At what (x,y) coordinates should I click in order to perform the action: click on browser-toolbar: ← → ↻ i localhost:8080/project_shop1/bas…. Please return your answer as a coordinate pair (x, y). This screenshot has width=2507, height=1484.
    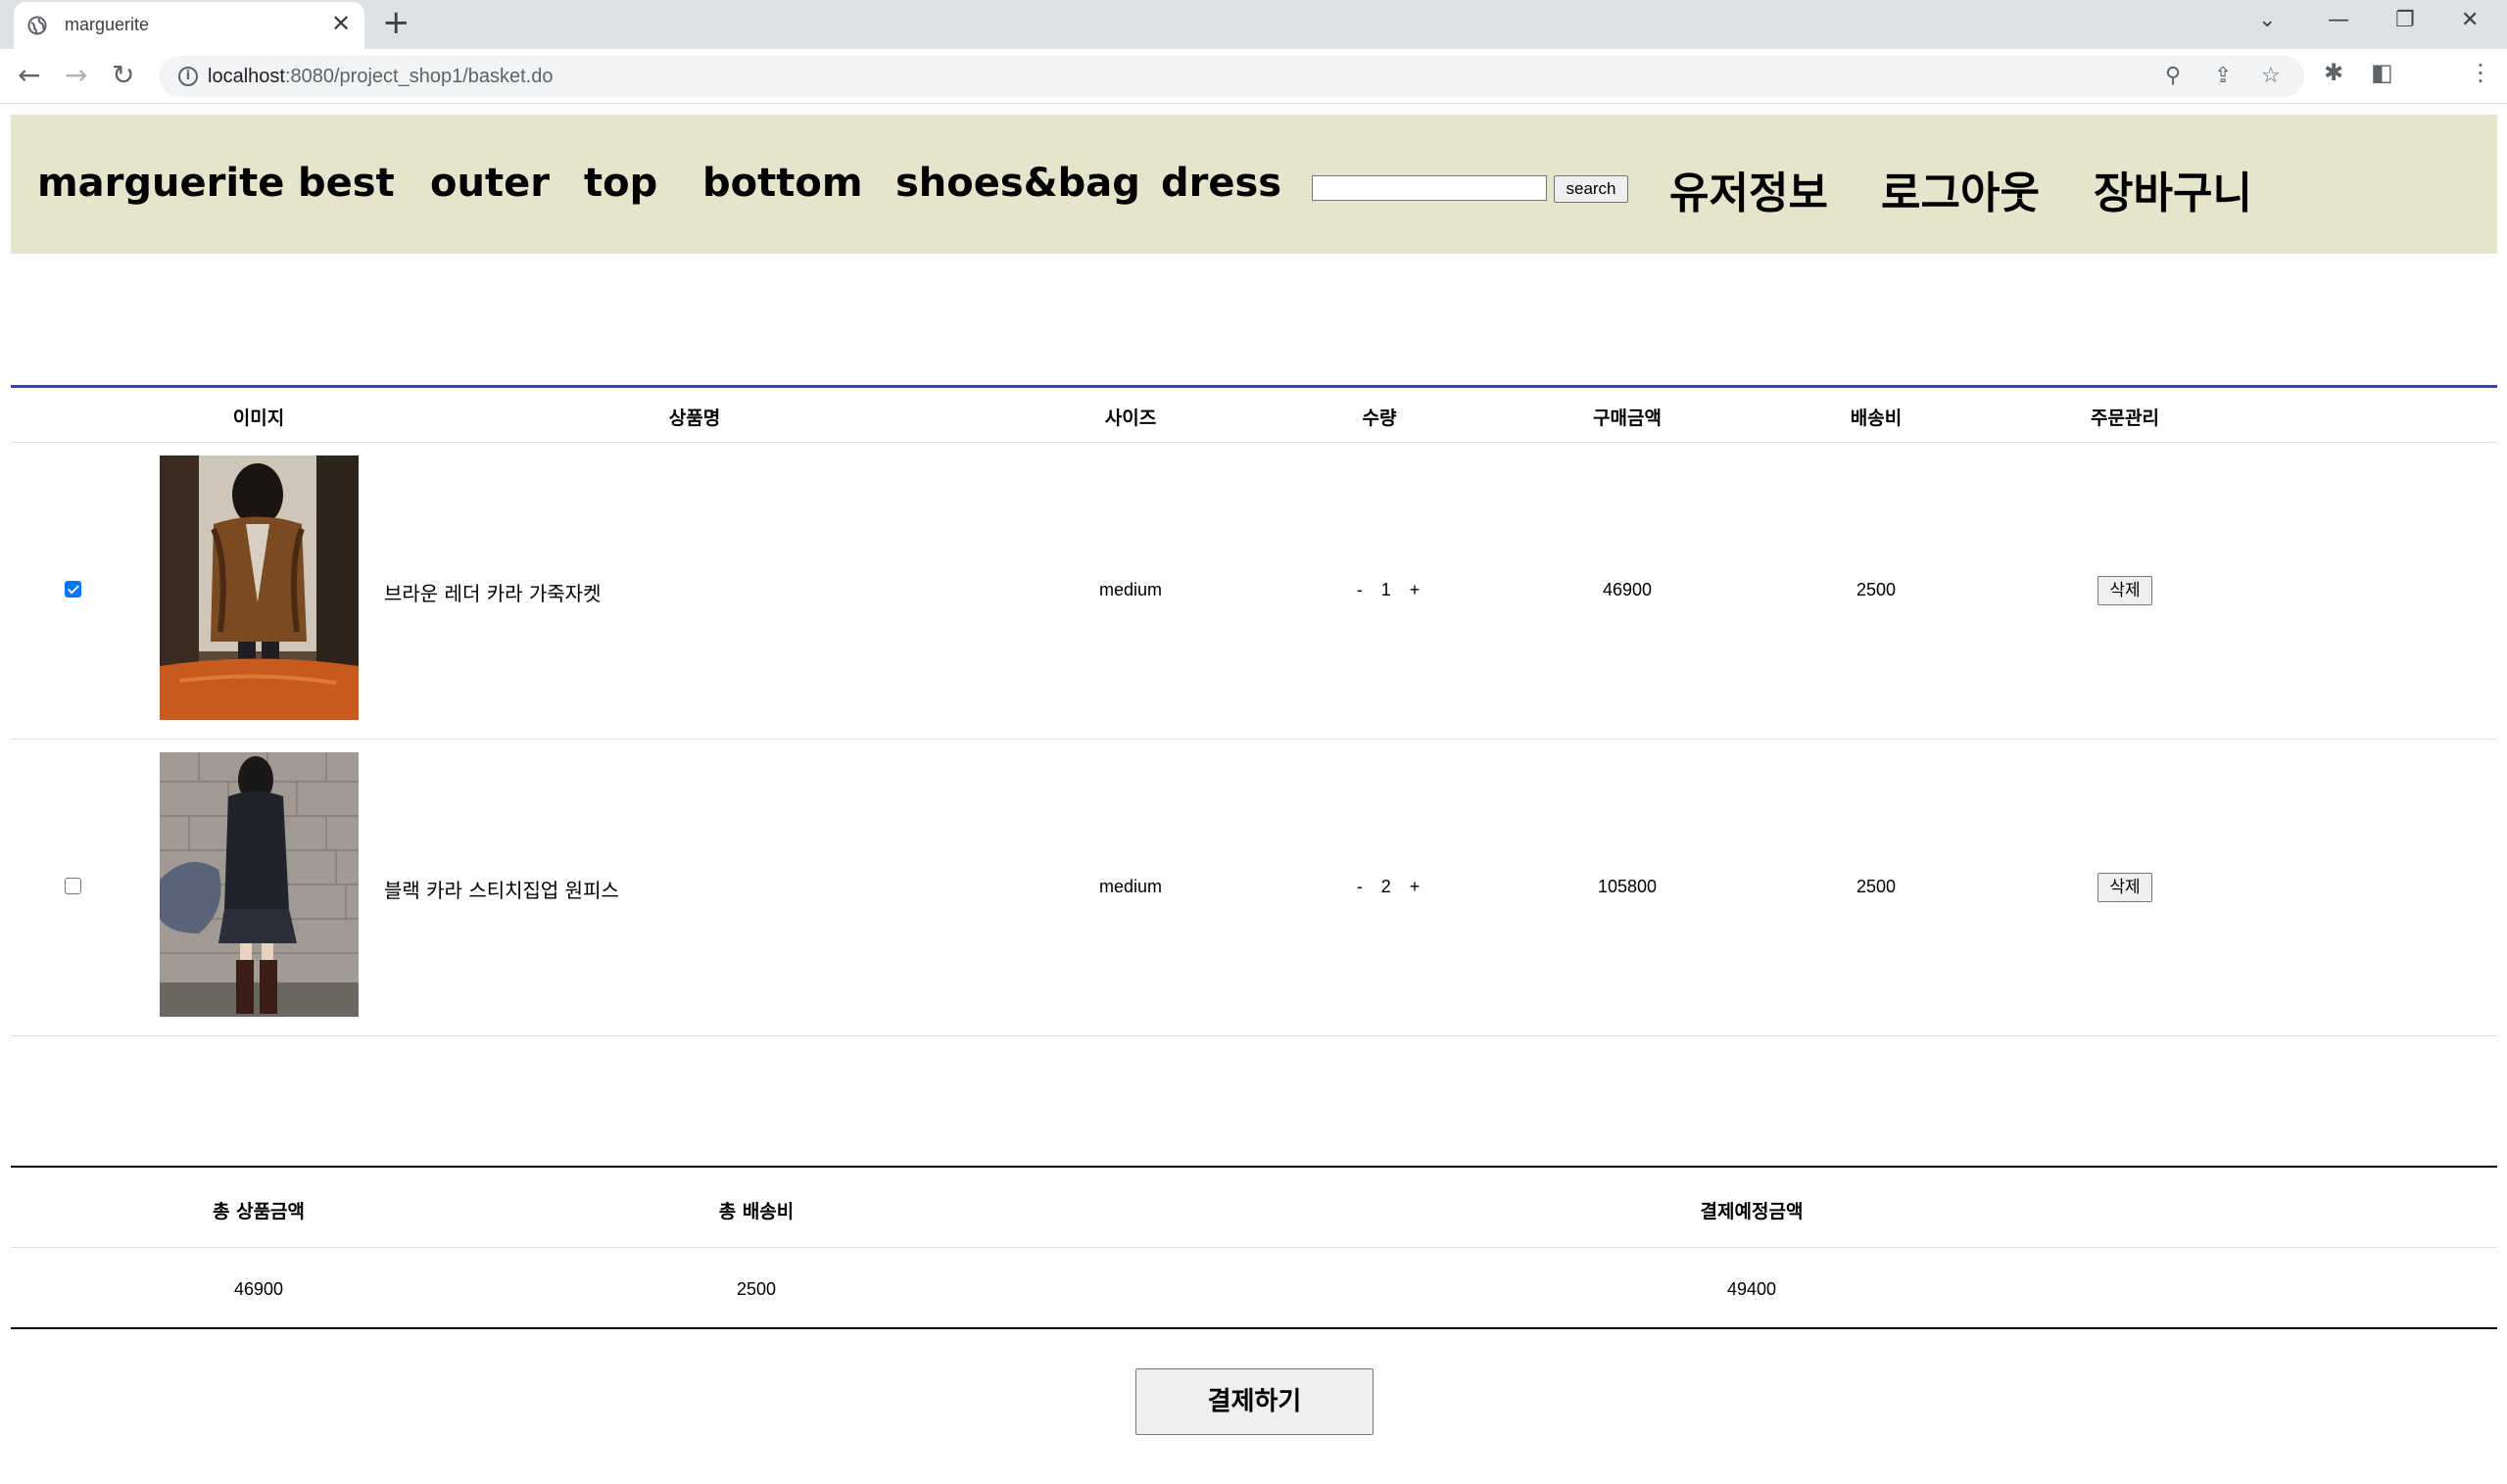
    Looking at the image, I should click on (1253, 76).